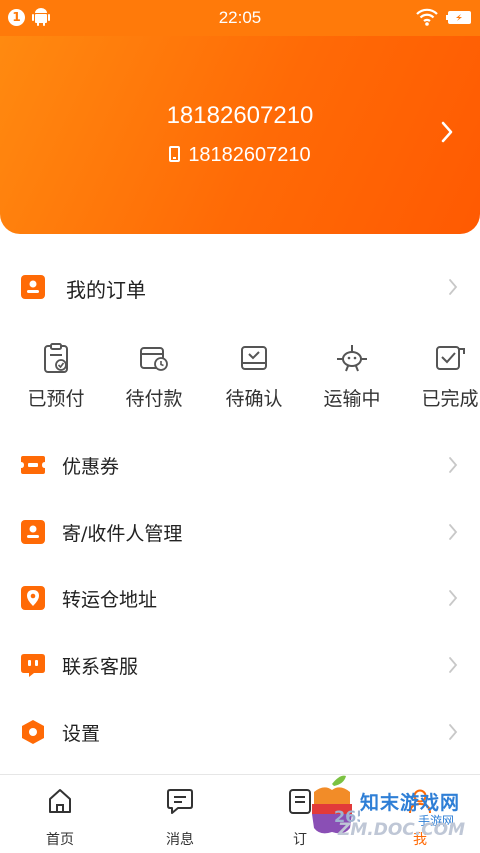 The height and width of the screenshot is (853, 480). I want to click on warehouse-address-label: 转运仓地址, so click(110, 600).